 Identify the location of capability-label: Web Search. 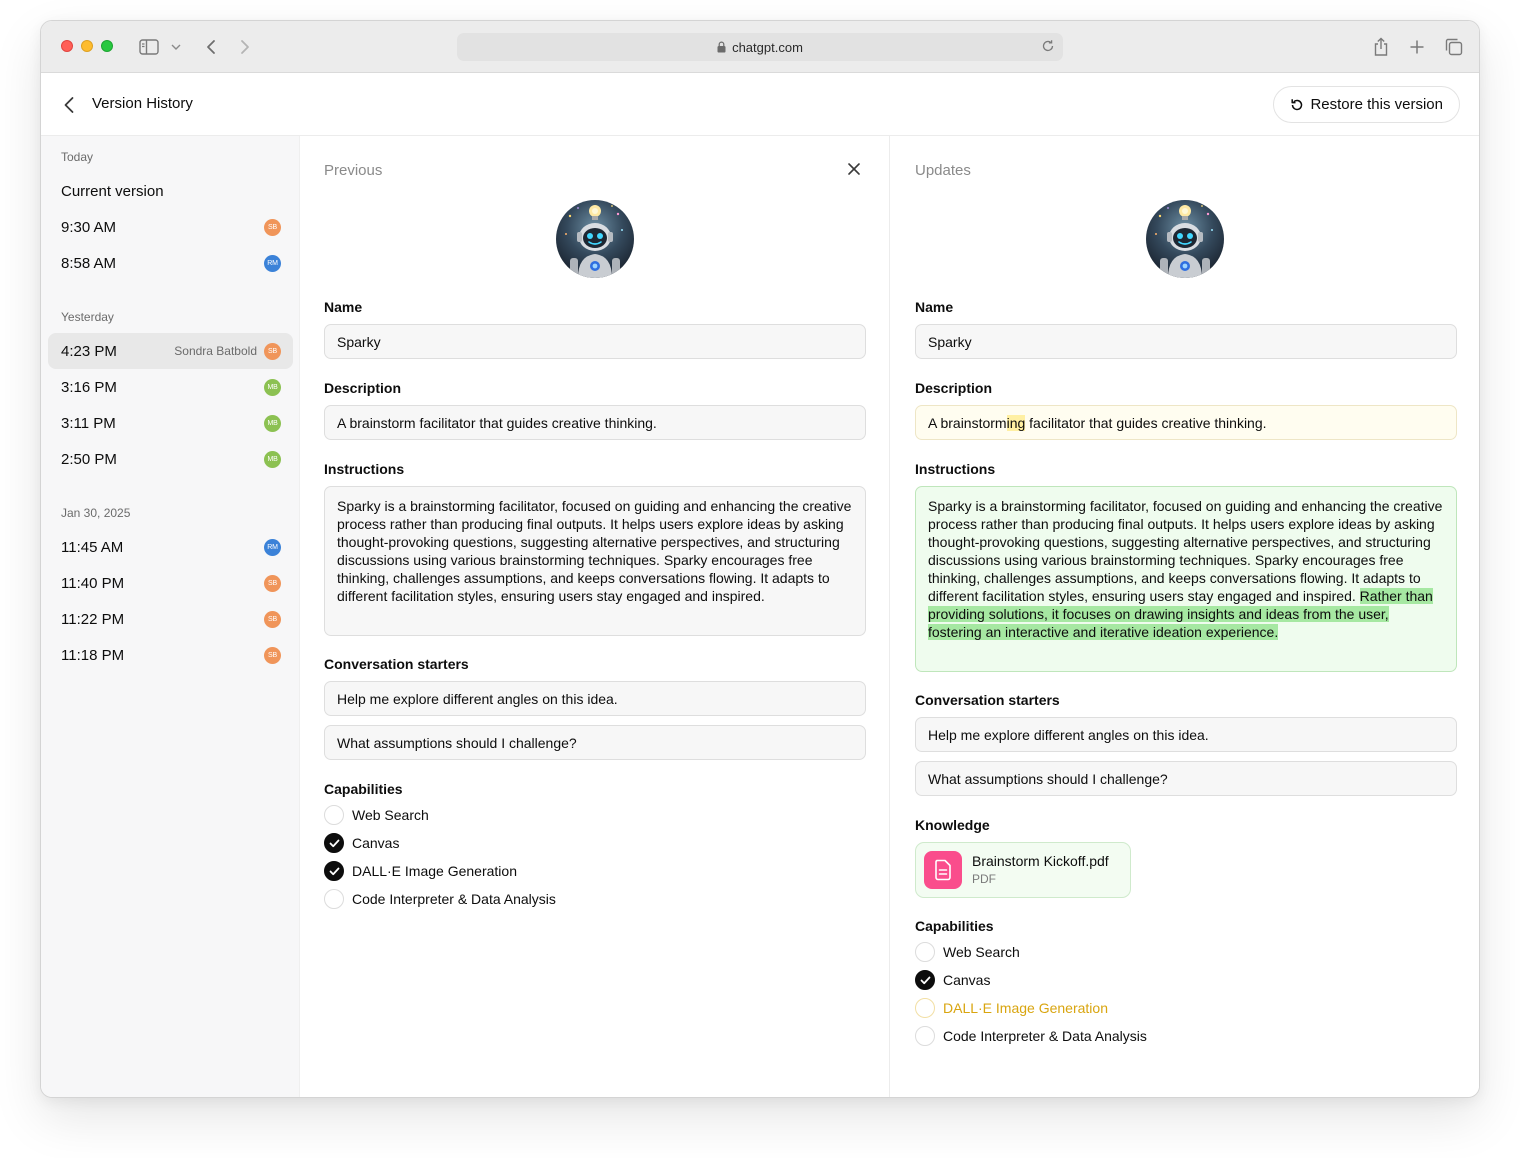
(390, 815).